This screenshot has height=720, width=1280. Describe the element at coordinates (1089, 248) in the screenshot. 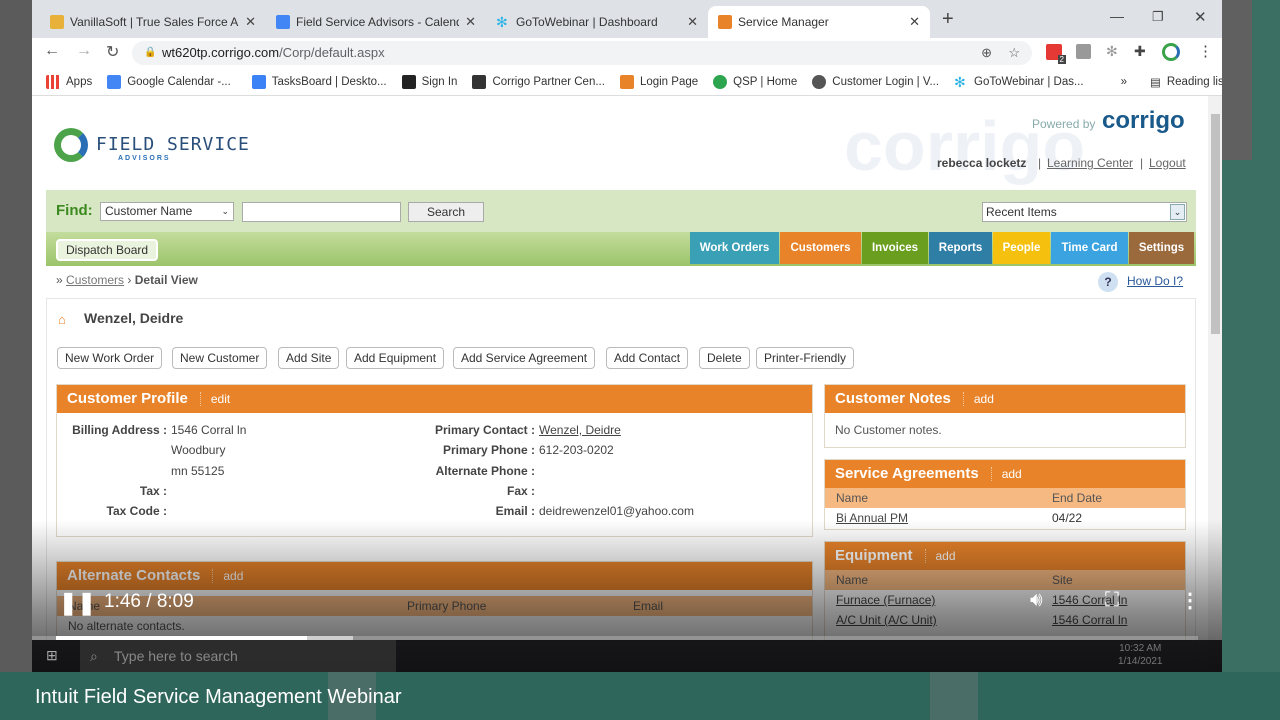

I see `nav-tab-time-card: Time Card` at that location.